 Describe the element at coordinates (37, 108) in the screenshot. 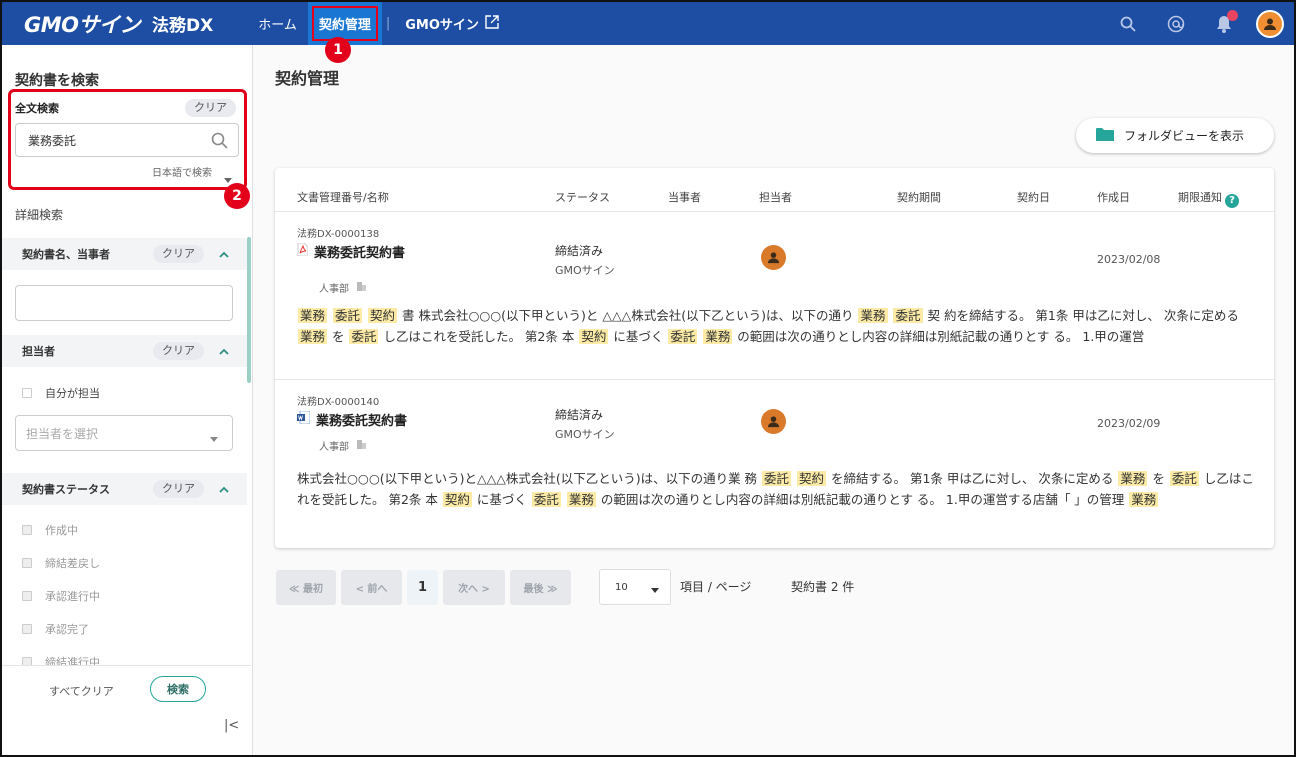

I see `fulltext-label: 全文検索` at that location.